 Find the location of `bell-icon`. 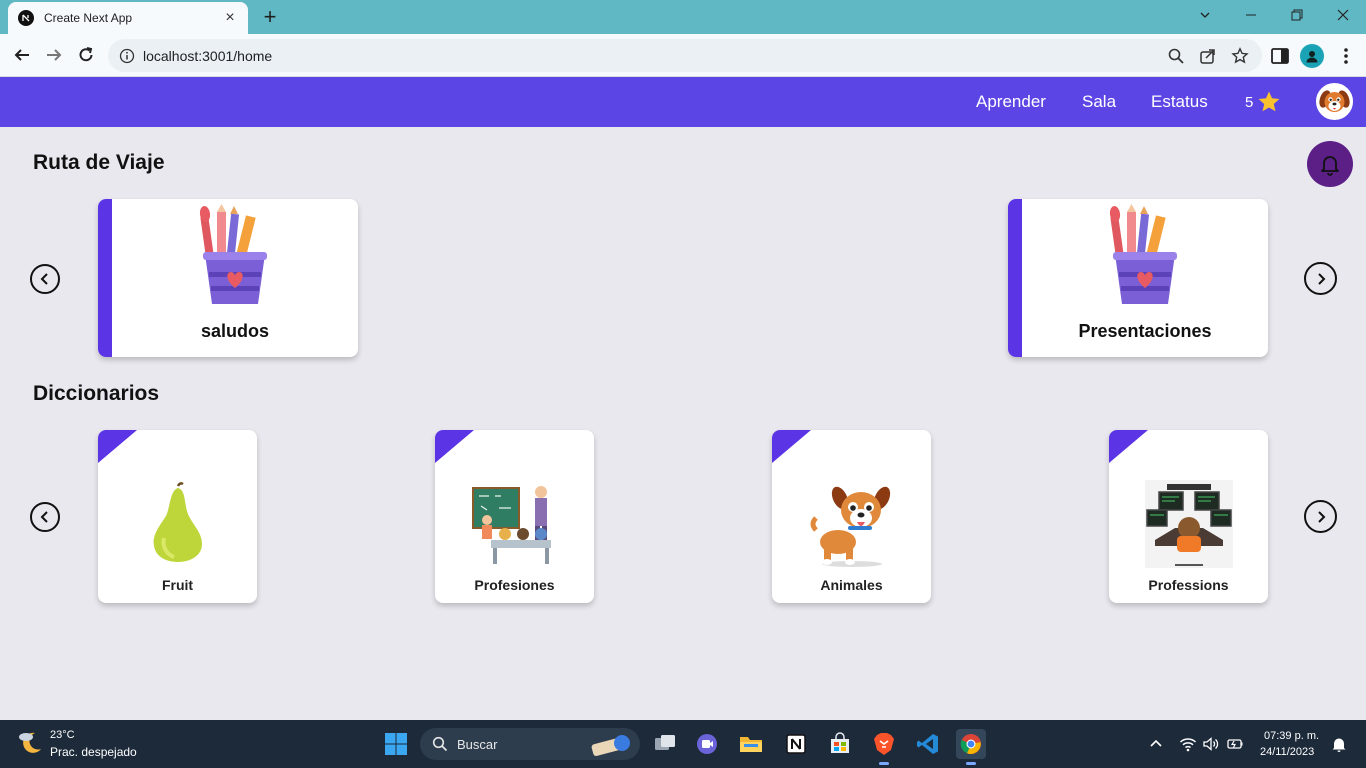

bell-icon is located at coordinates (1330, 166).